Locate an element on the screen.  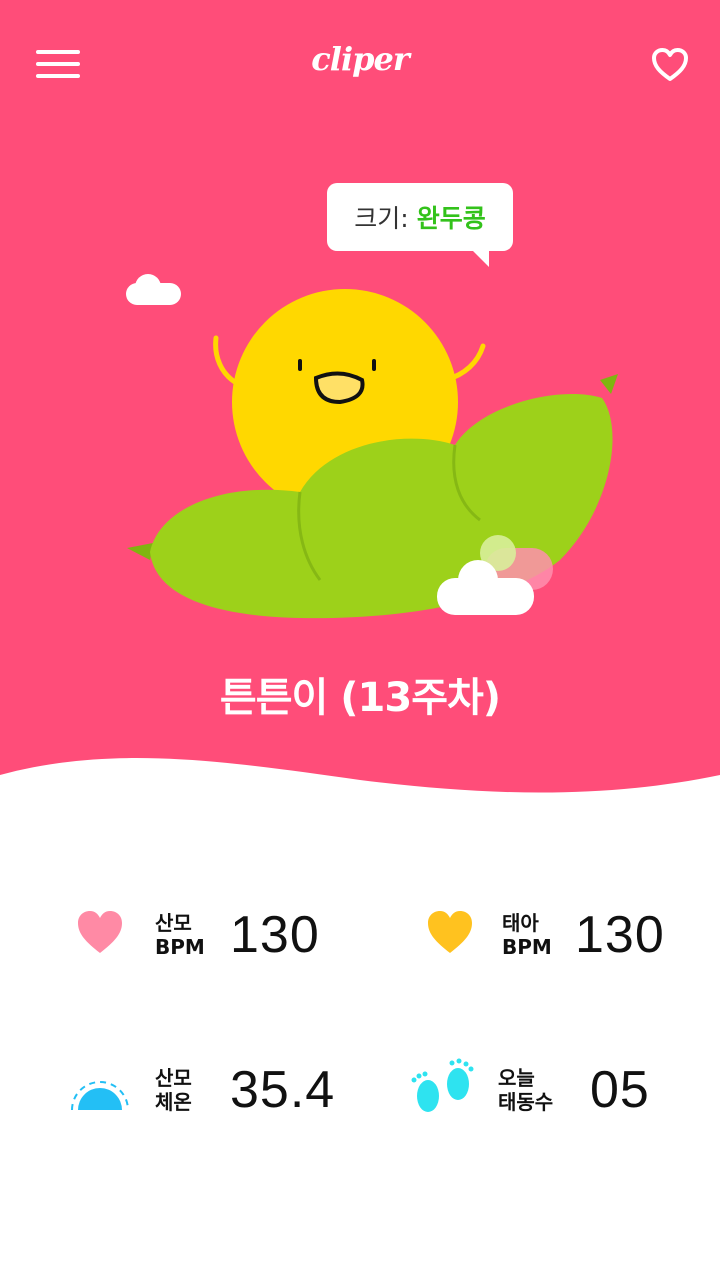
size-value: 완두콩 is located at coordinates (451, 218).